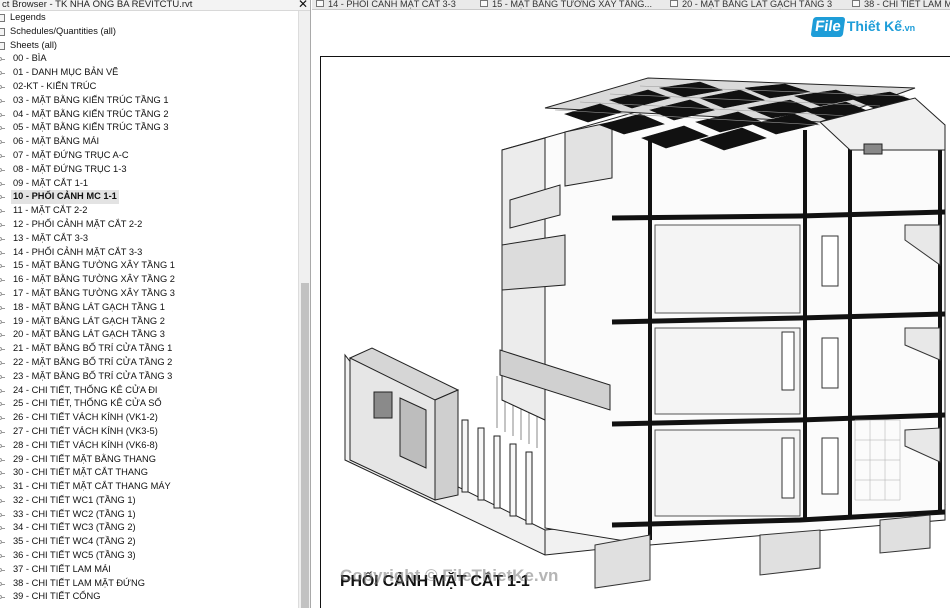  What do you see at coordinates (874, 26) in the screenshot?
I see `logo-name: Thiết Kế` at bounding box center [874, 26].